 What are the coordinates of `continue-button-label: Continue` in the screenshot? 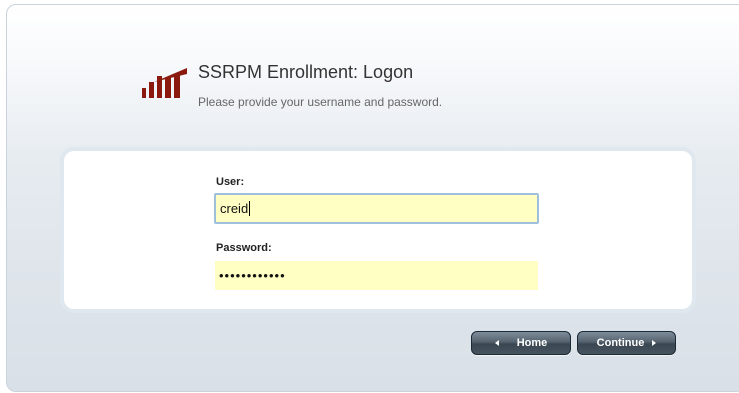 It's located at (620, 343).